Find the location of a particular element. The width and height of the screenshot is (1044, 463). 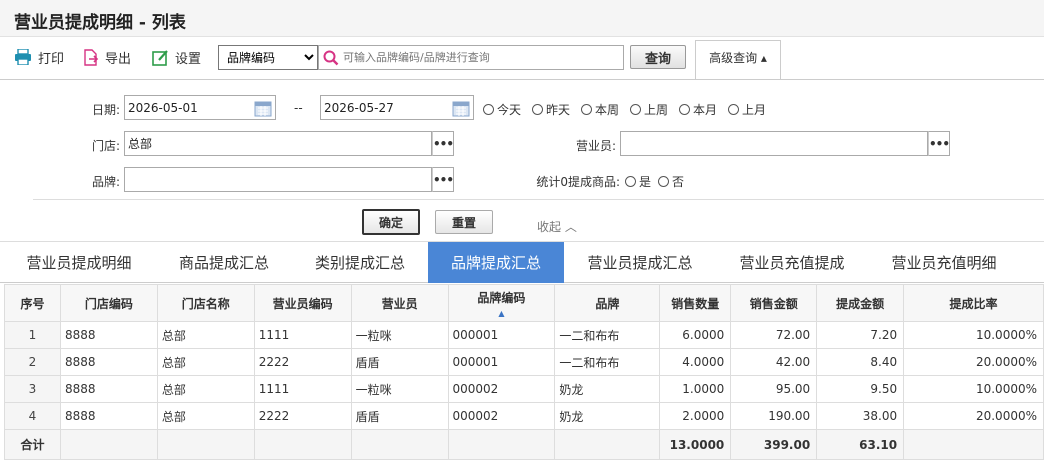

print-button: 打印 is located at coordinates (39, 57).